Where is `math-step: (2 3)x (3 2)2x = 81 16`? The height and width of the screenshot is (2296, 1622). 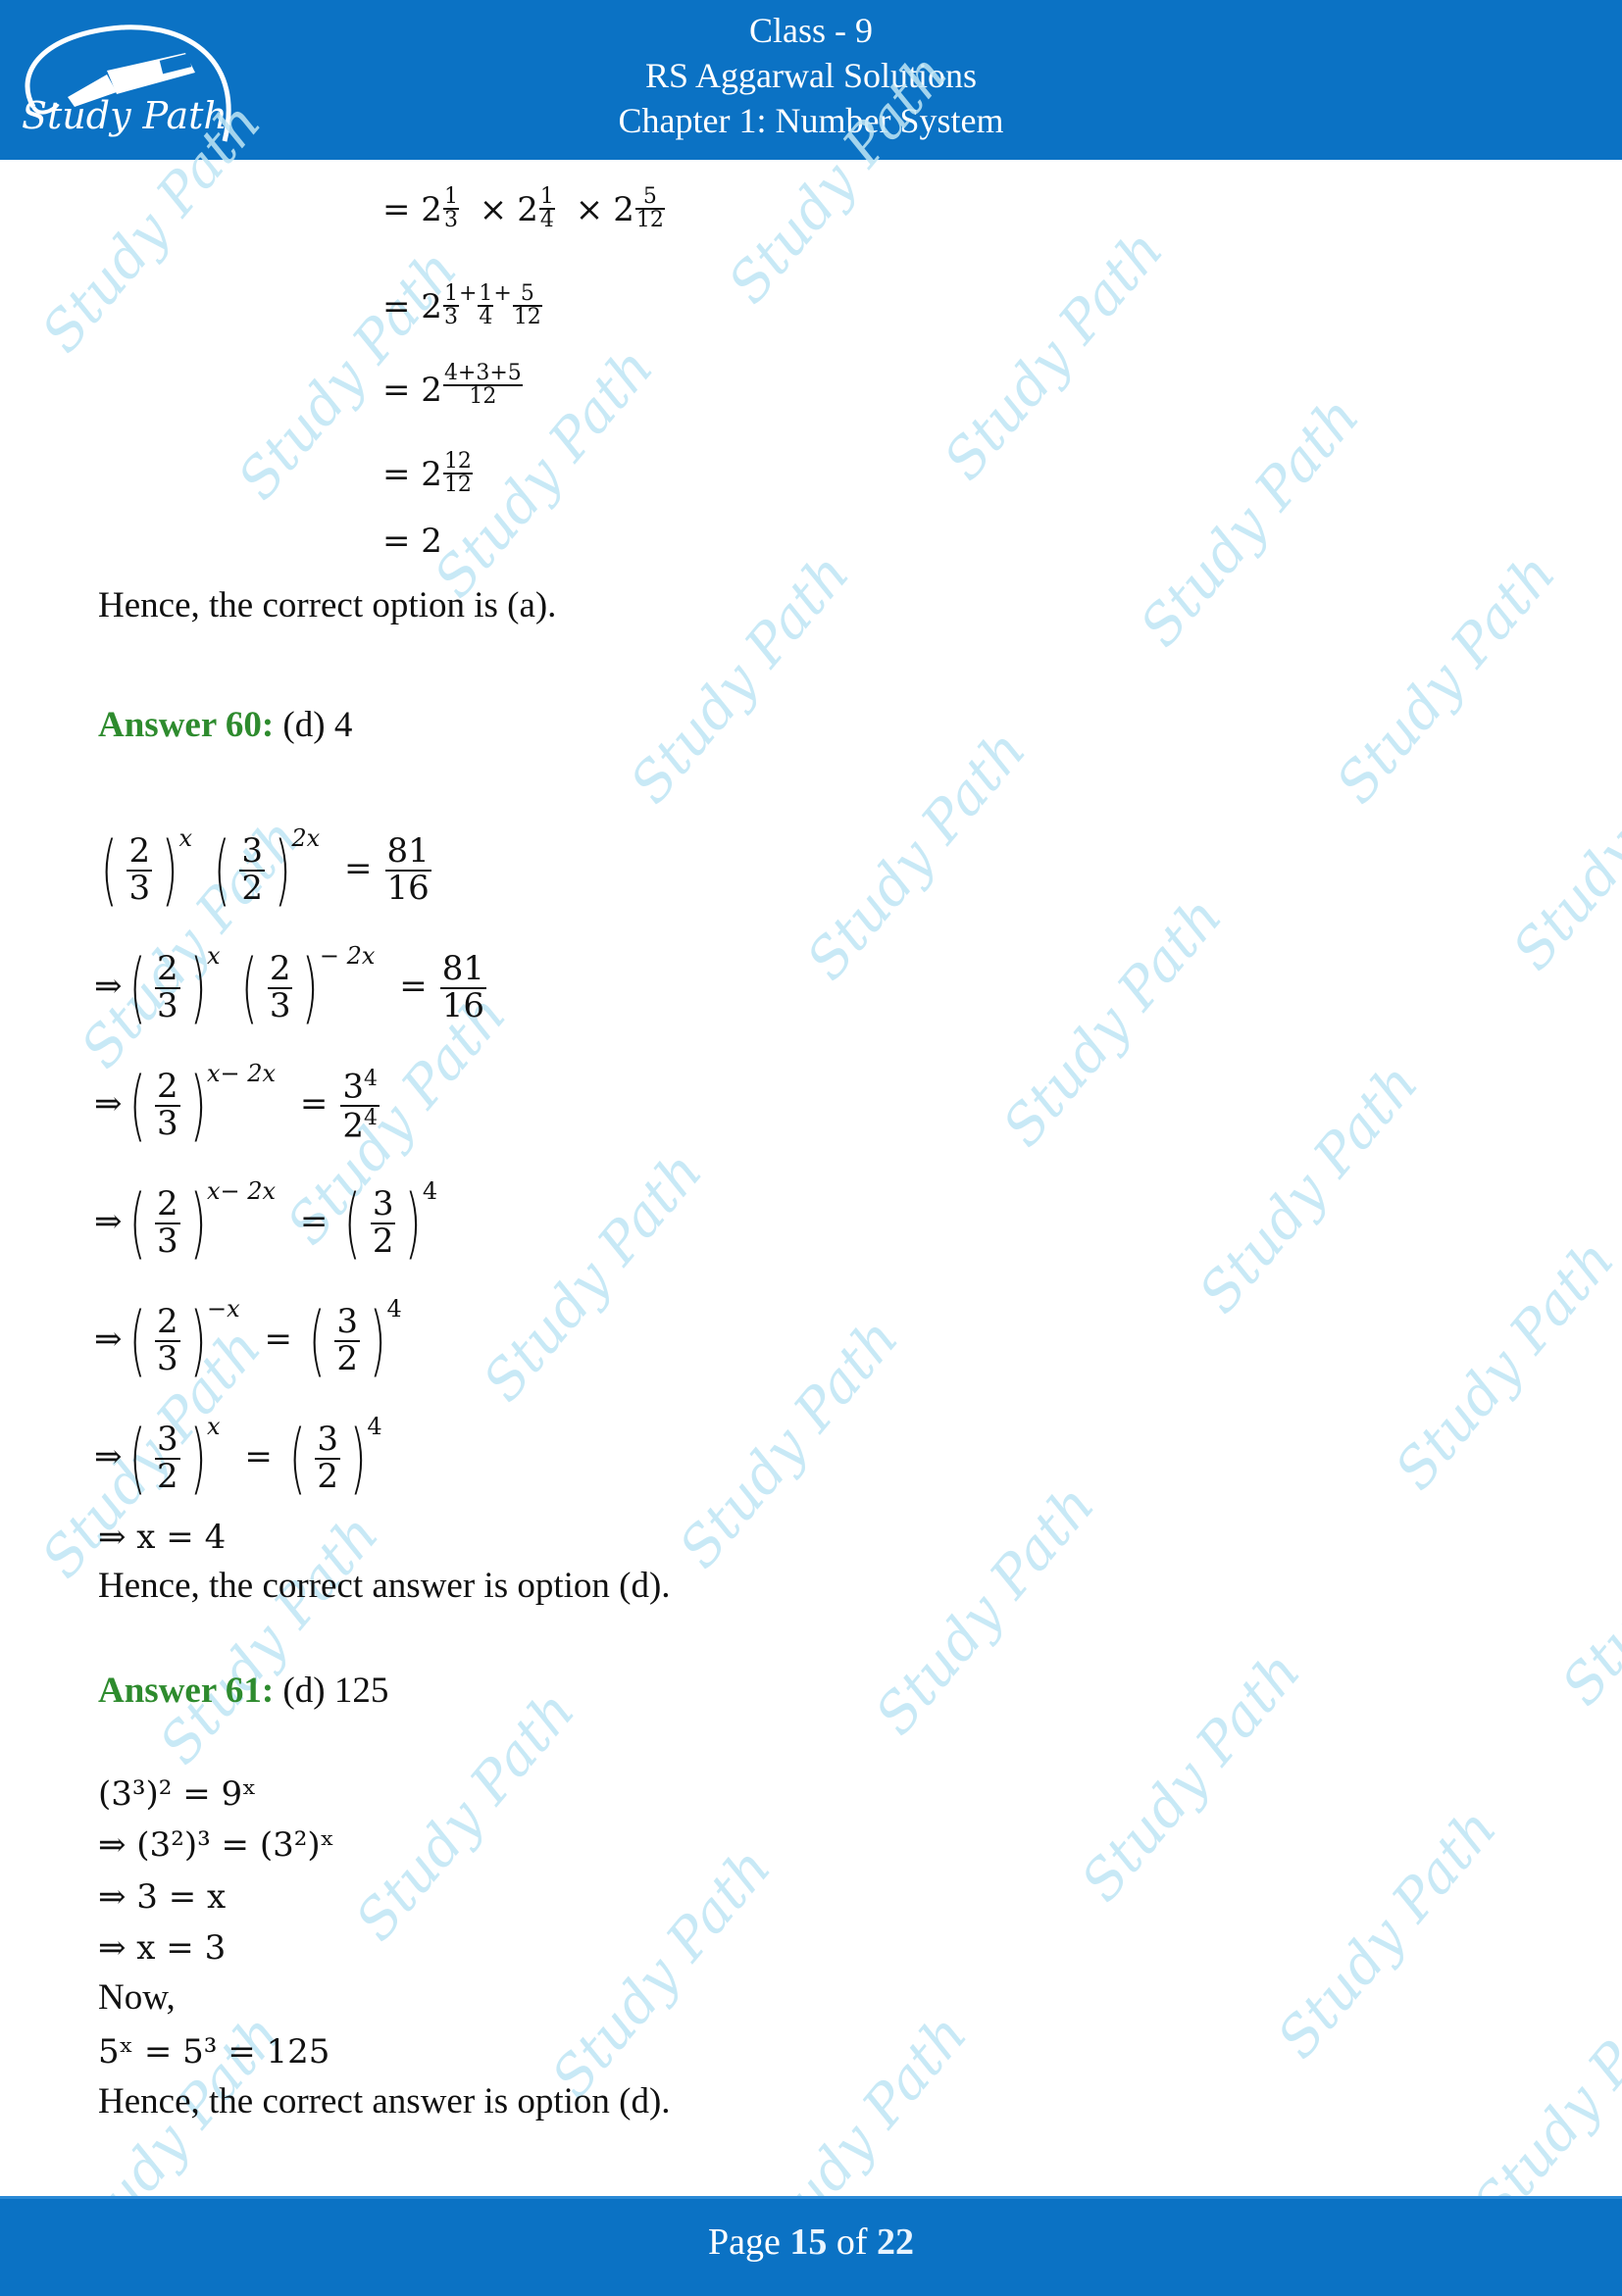 math-step: (2 3)x (3 2)2x = 81 16 is located at coordinates (265, 869).